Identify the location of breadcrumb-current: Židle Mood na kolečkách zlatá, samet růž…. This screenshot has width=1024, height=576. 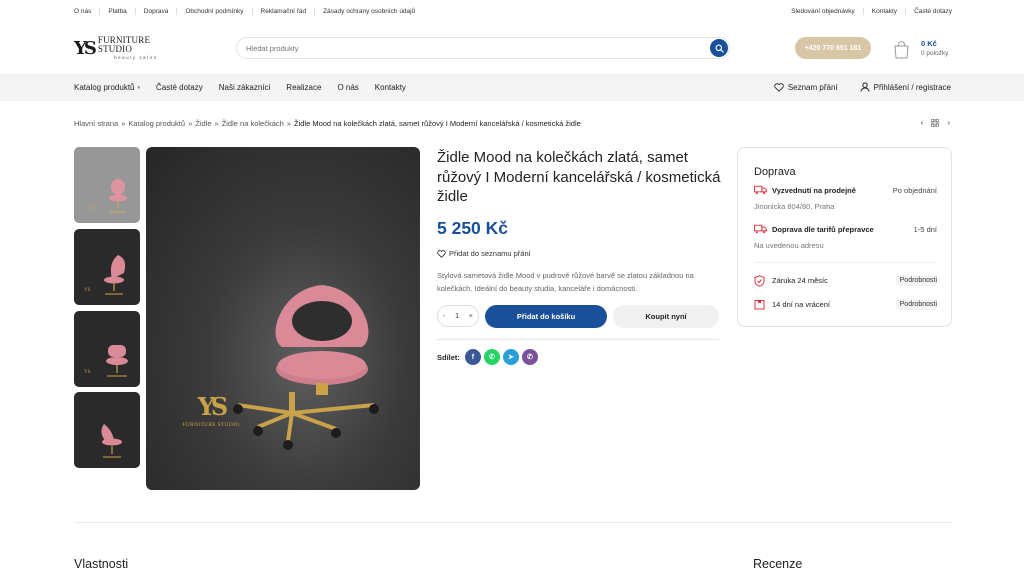
(437, 123).